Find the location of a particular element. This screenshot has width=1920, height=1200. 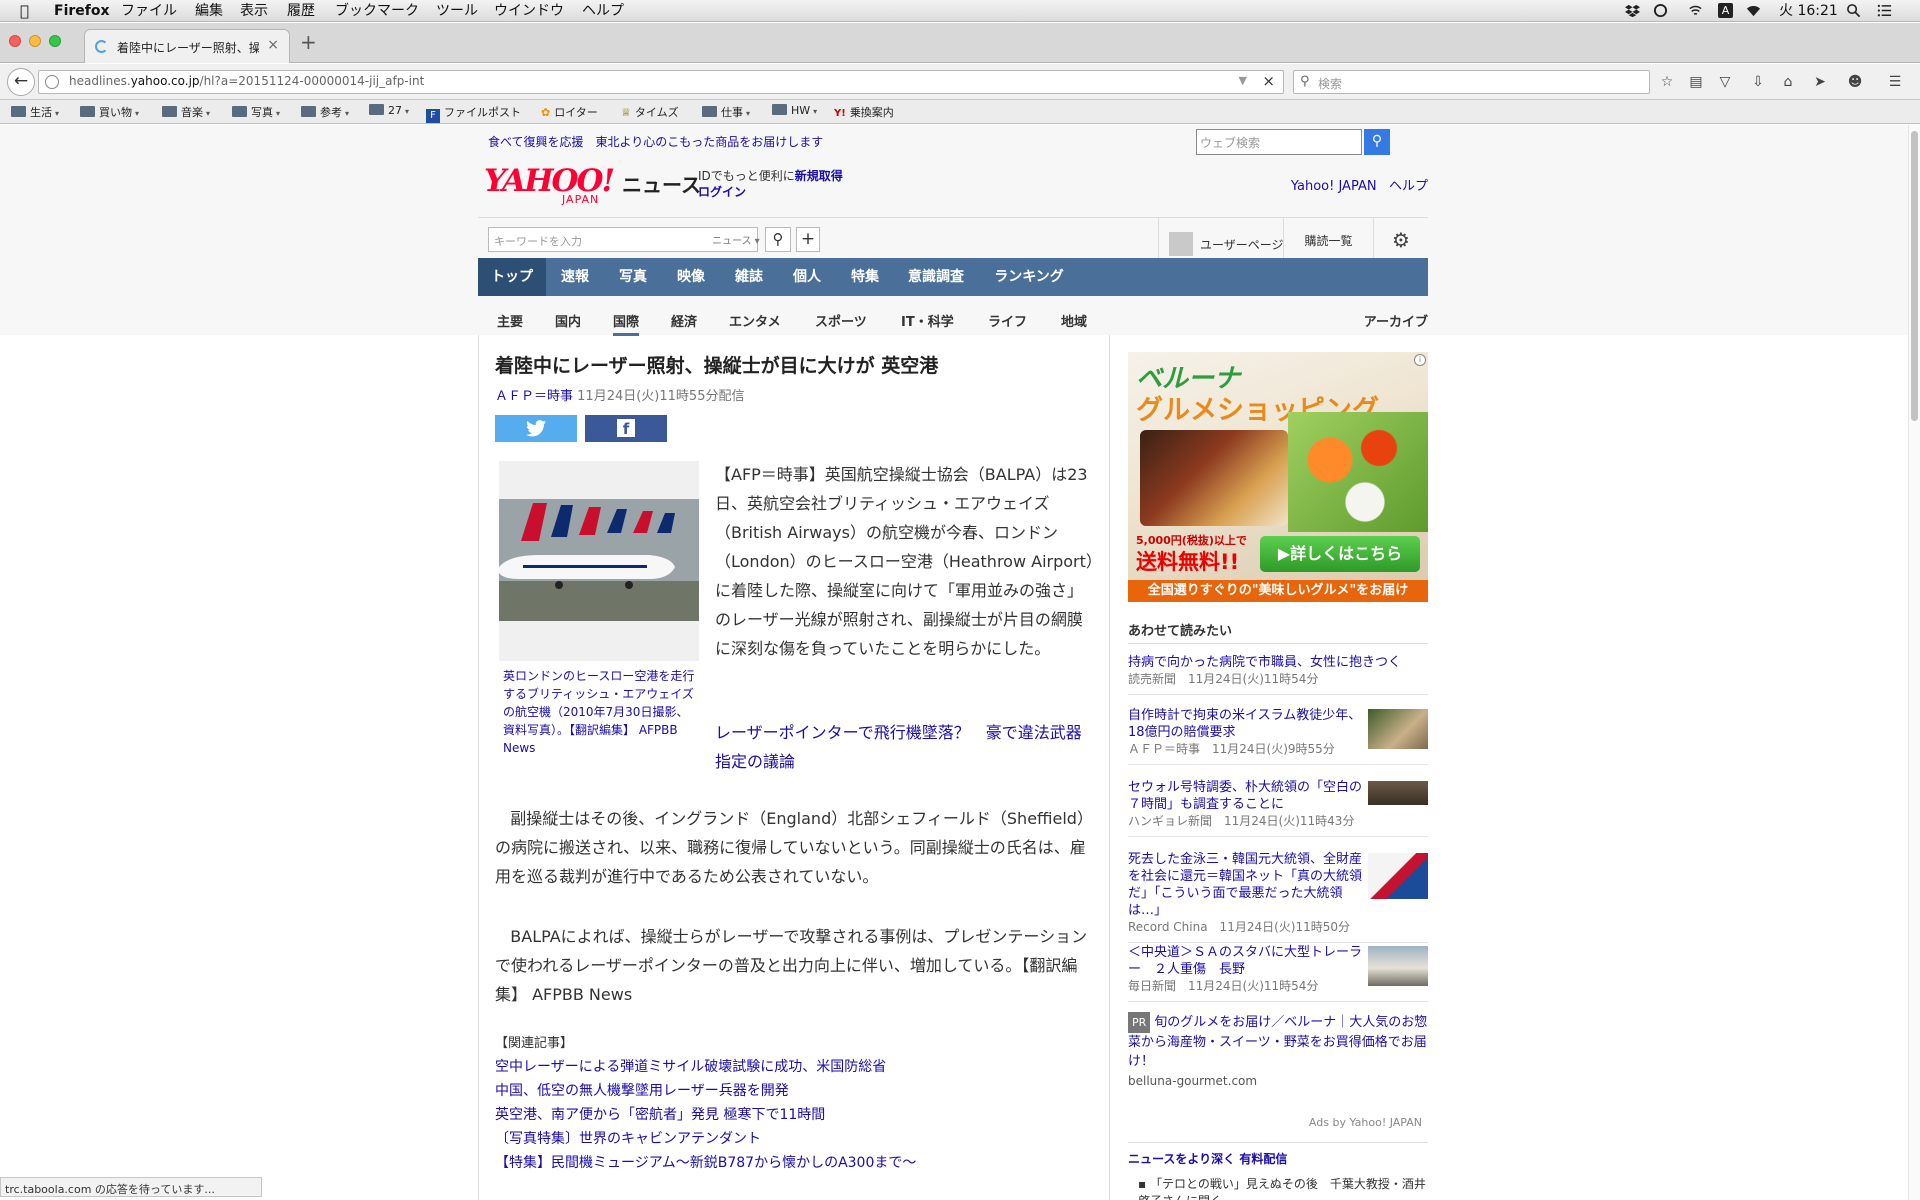

close-window-button is located at coordinates (15, 41).